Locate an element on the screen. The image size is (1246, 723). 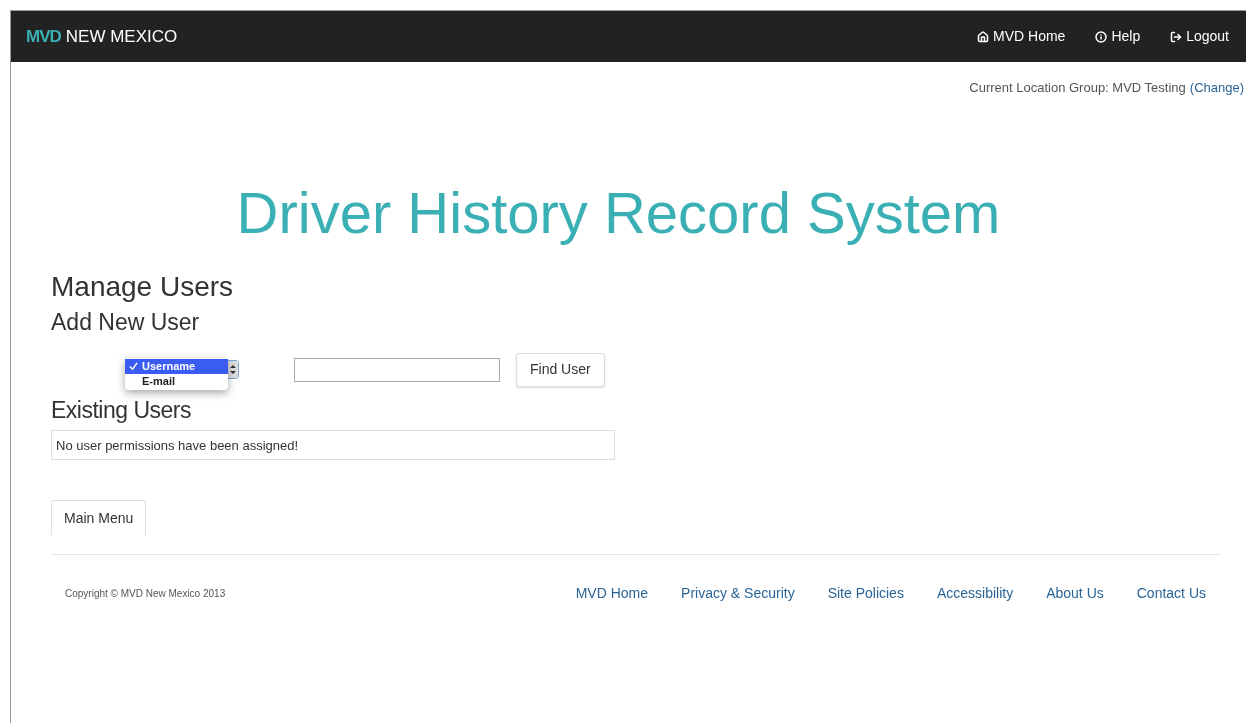
footer-link: Accessibility is located at coordinates (975, 594).